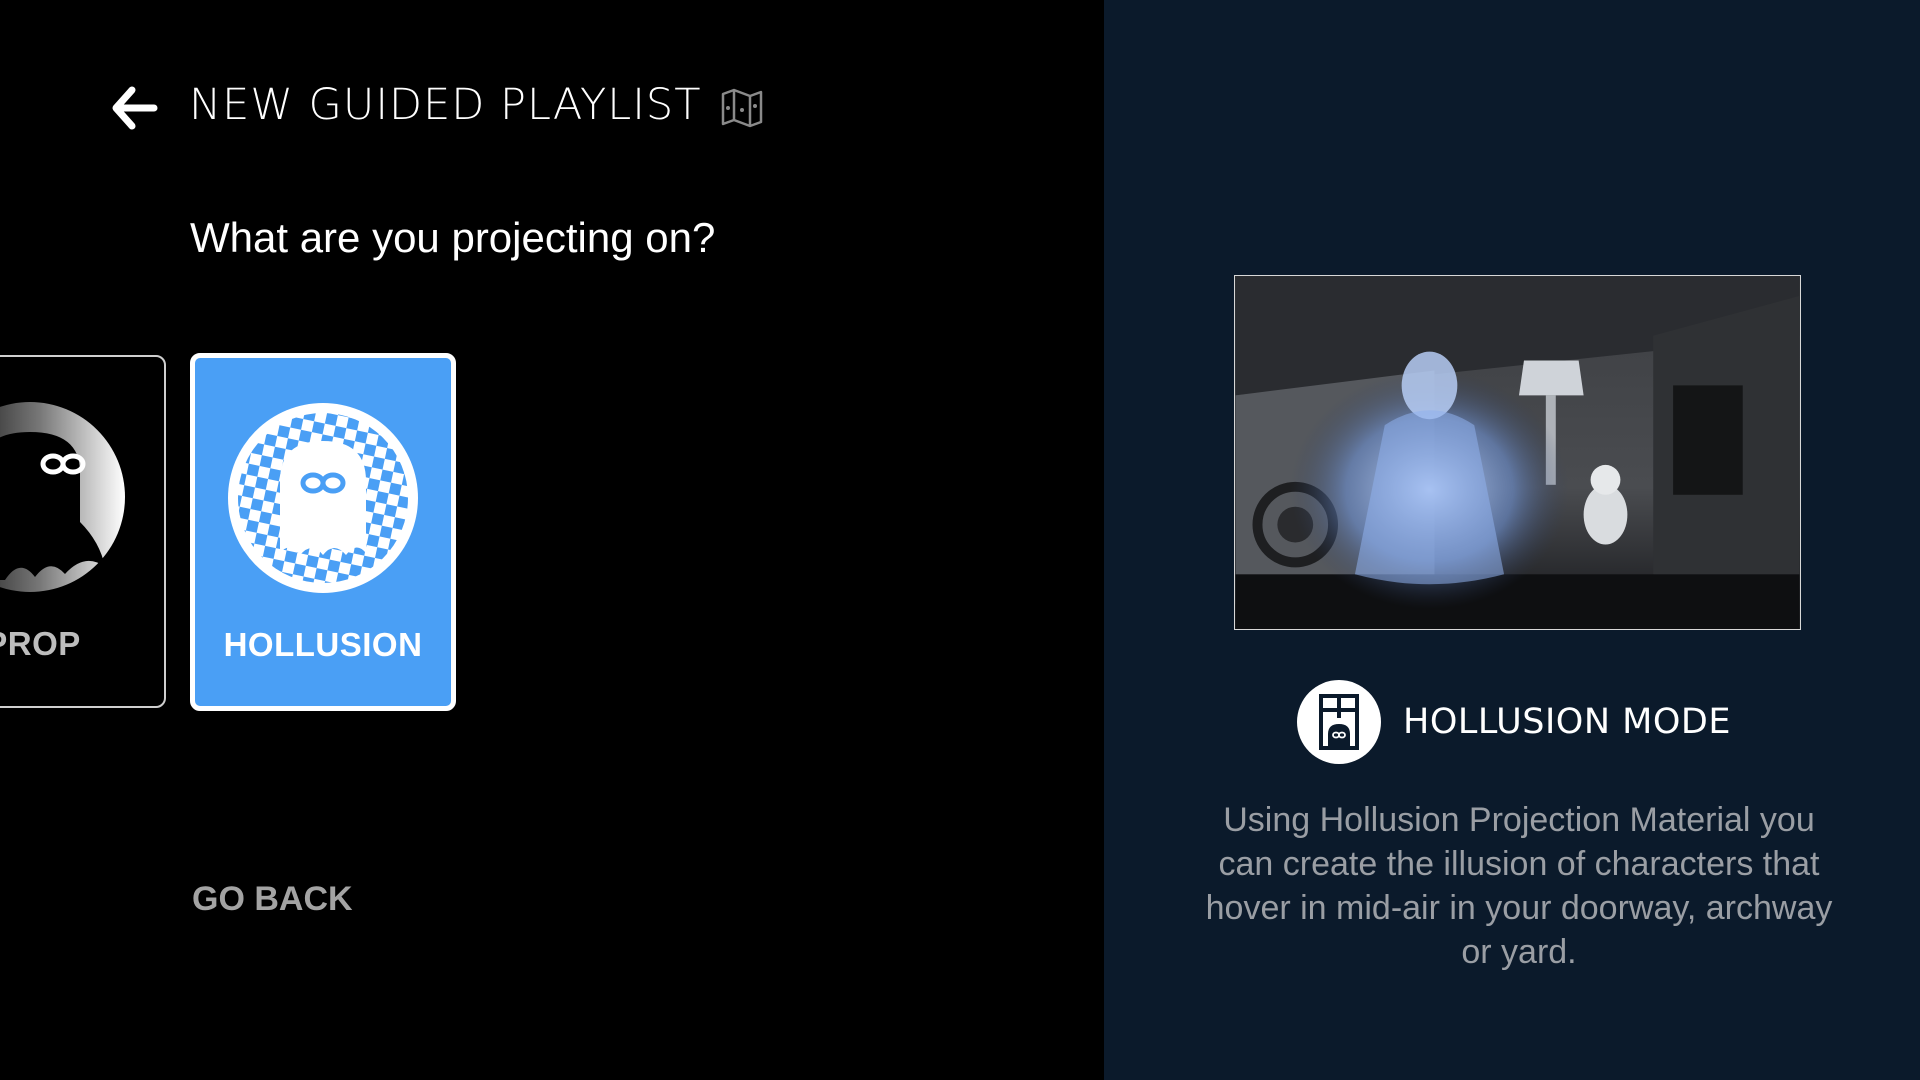 This screenshot has height=1080, width=1920. Describe the element at coordinates (1339, 722) in the screenshot. I see `window-ghost-icon` at that location.